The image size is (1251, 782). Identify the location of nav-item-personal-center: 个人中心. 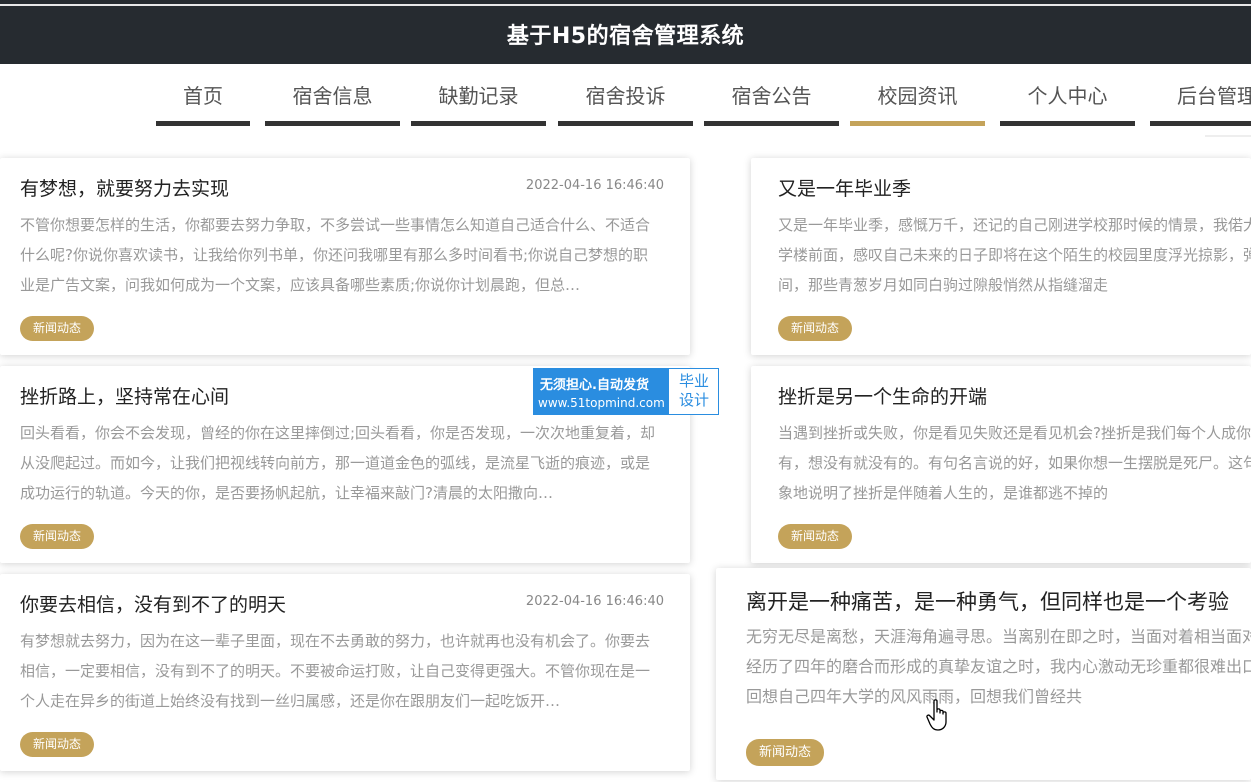
(1067, 104).